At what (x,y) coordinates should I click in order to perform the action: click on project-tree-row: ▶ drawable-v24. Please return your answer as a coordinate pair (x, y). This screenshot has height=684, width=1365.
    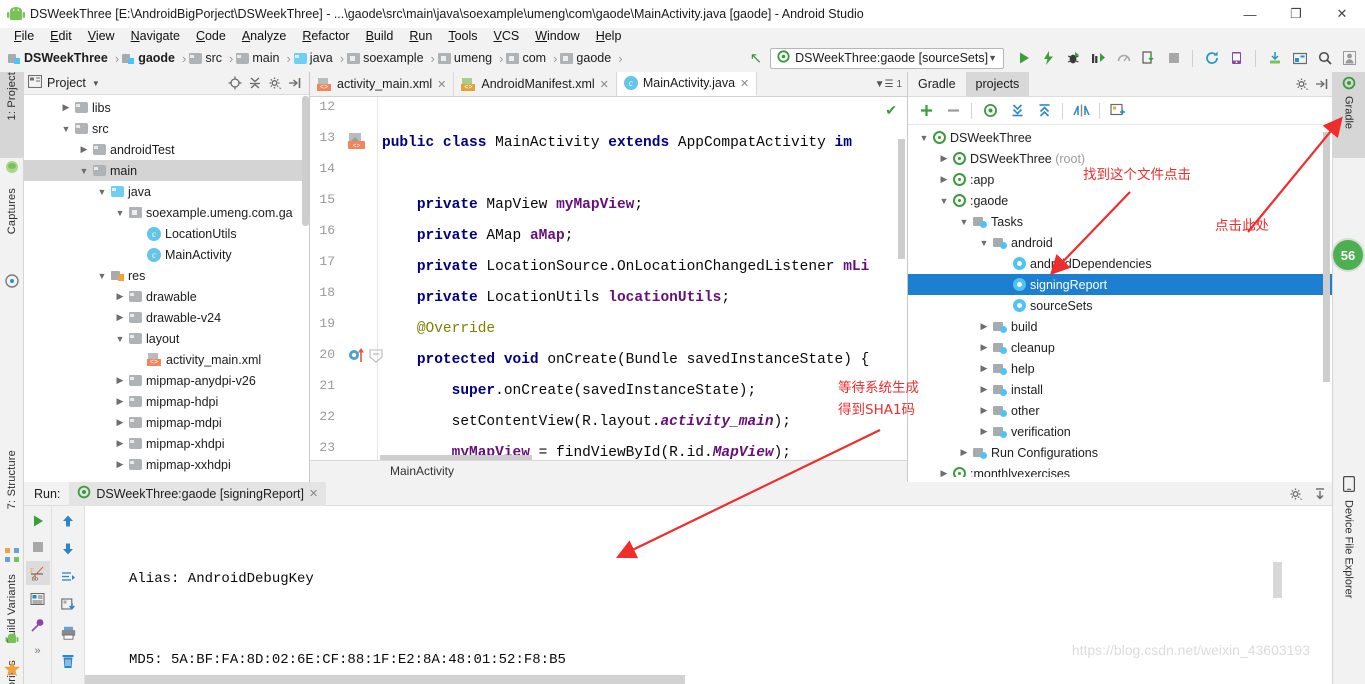
    Looking at the image, I should click on (166, 317).